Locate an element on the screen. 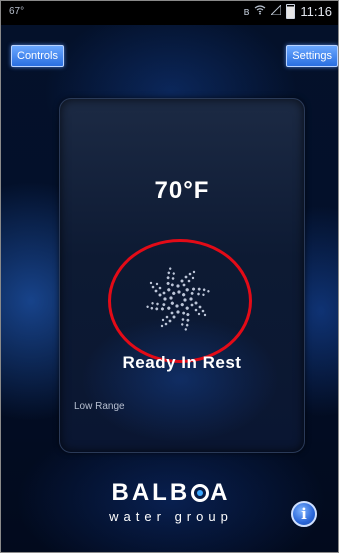  logo-wordmark: BALB A is located at coordinates (171, 493).